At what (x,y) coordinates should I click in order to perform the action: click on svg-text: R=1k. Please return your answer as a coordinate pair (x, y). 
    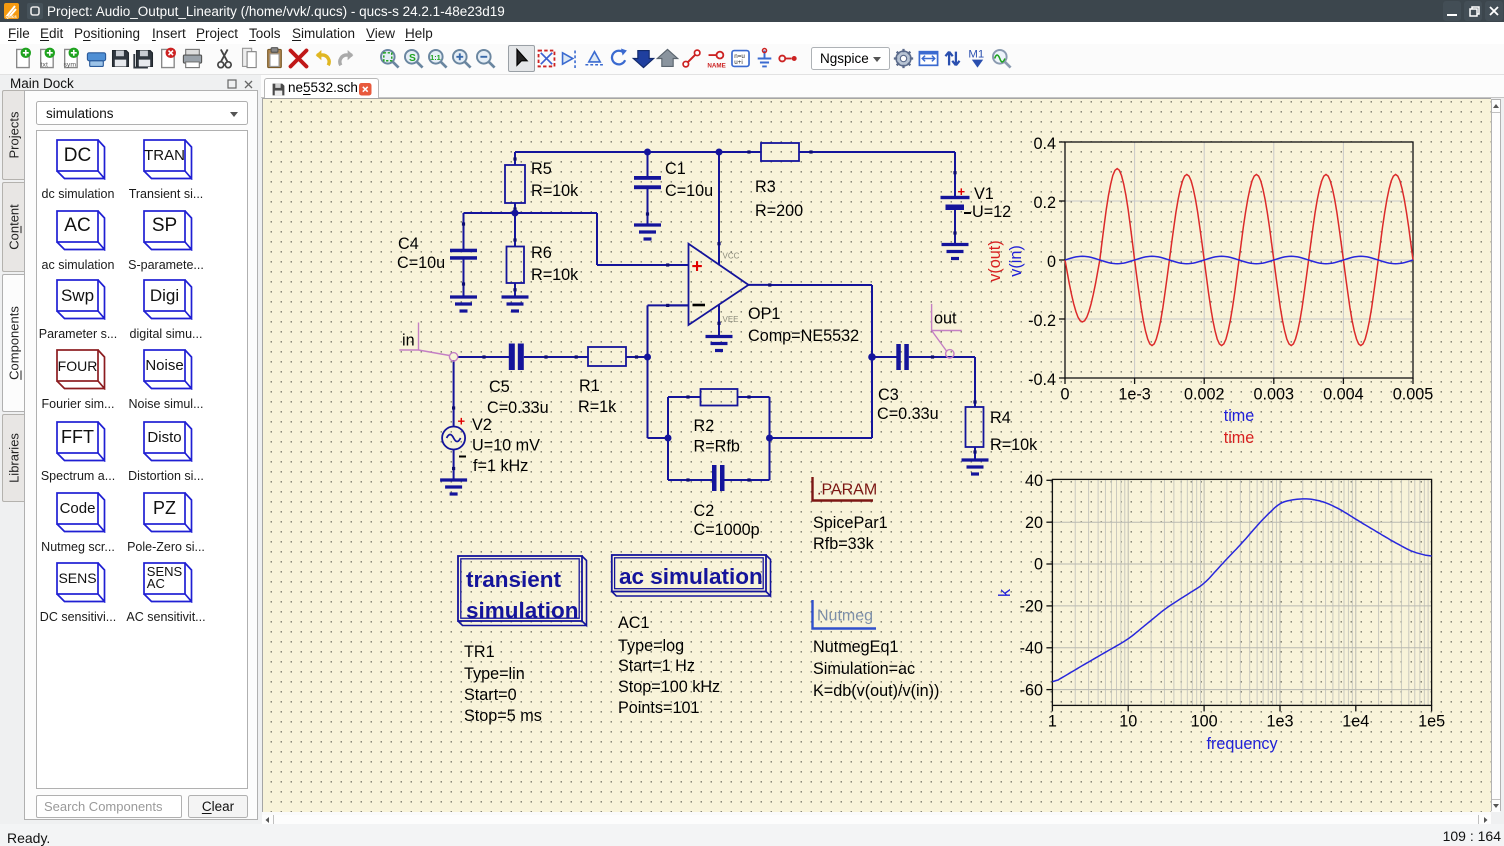
    Looking at the image, I should click on (597, 407).